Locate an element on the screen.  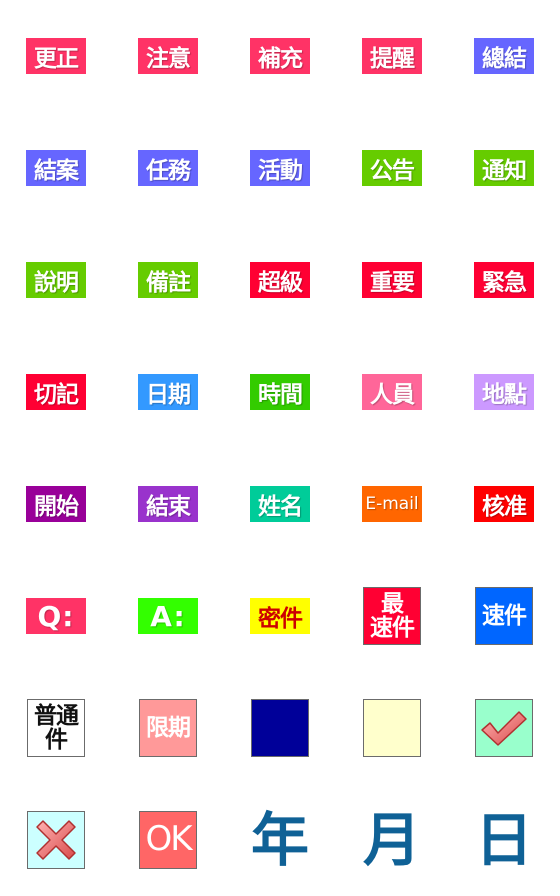
sticker-label: 任務 is located at coordinates (168, 168).